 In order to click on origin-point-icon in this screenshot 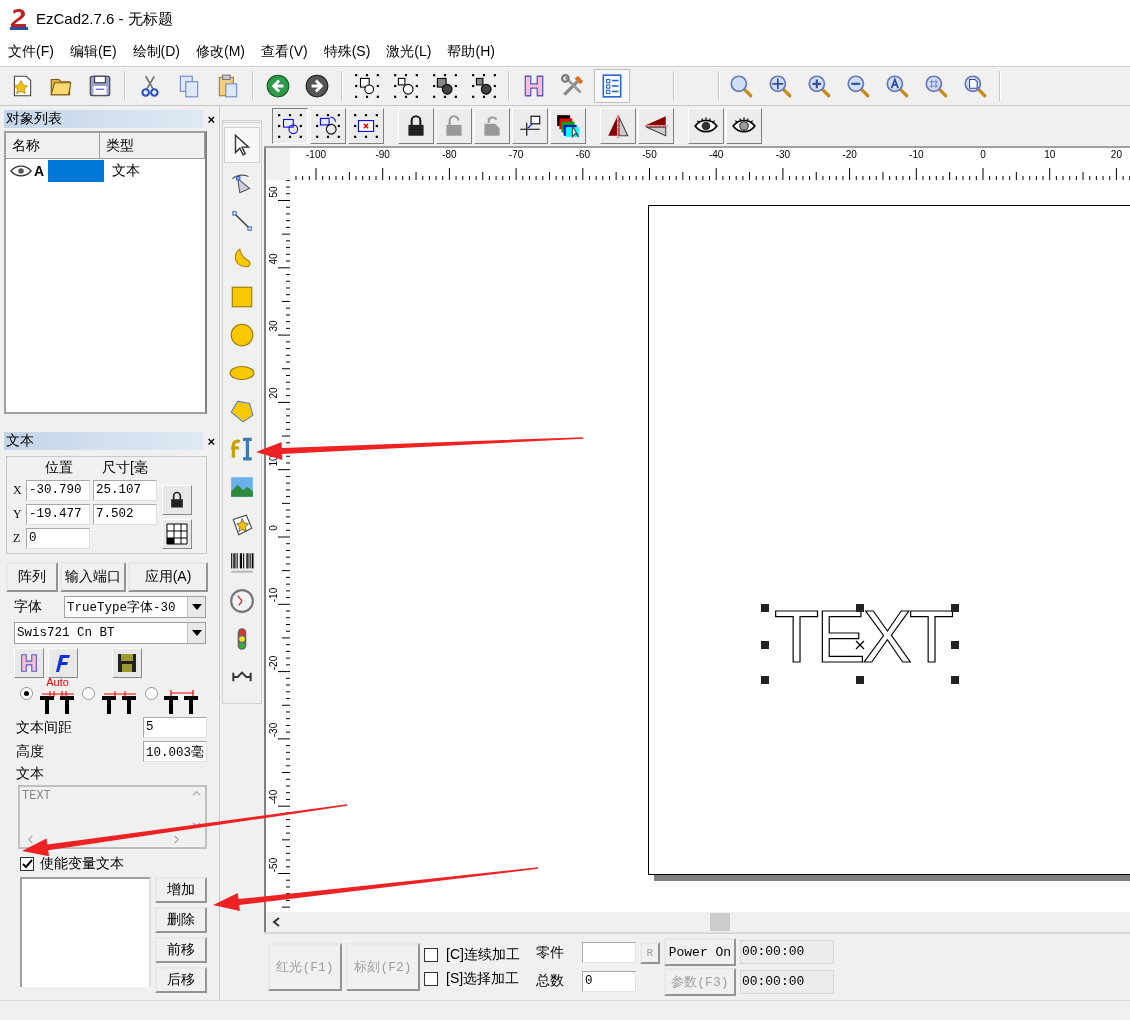, I will do `click(530, 126)`.